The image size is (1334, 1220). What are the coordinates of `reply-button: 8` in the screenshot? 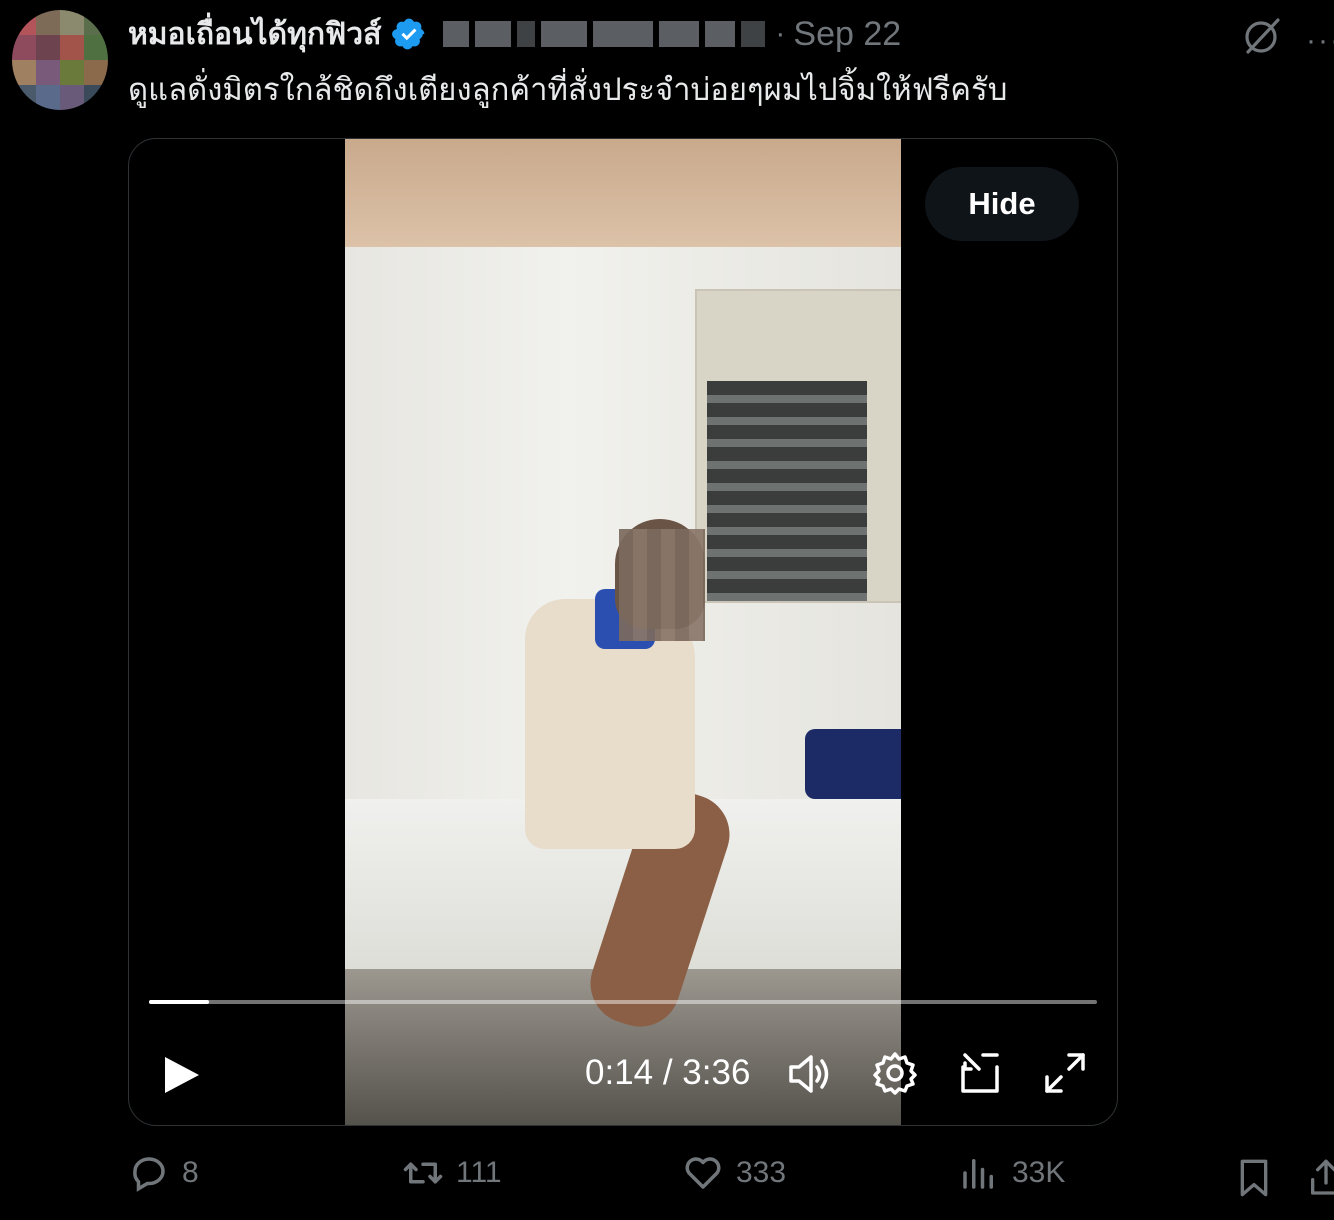 It's located at (163, 1173).